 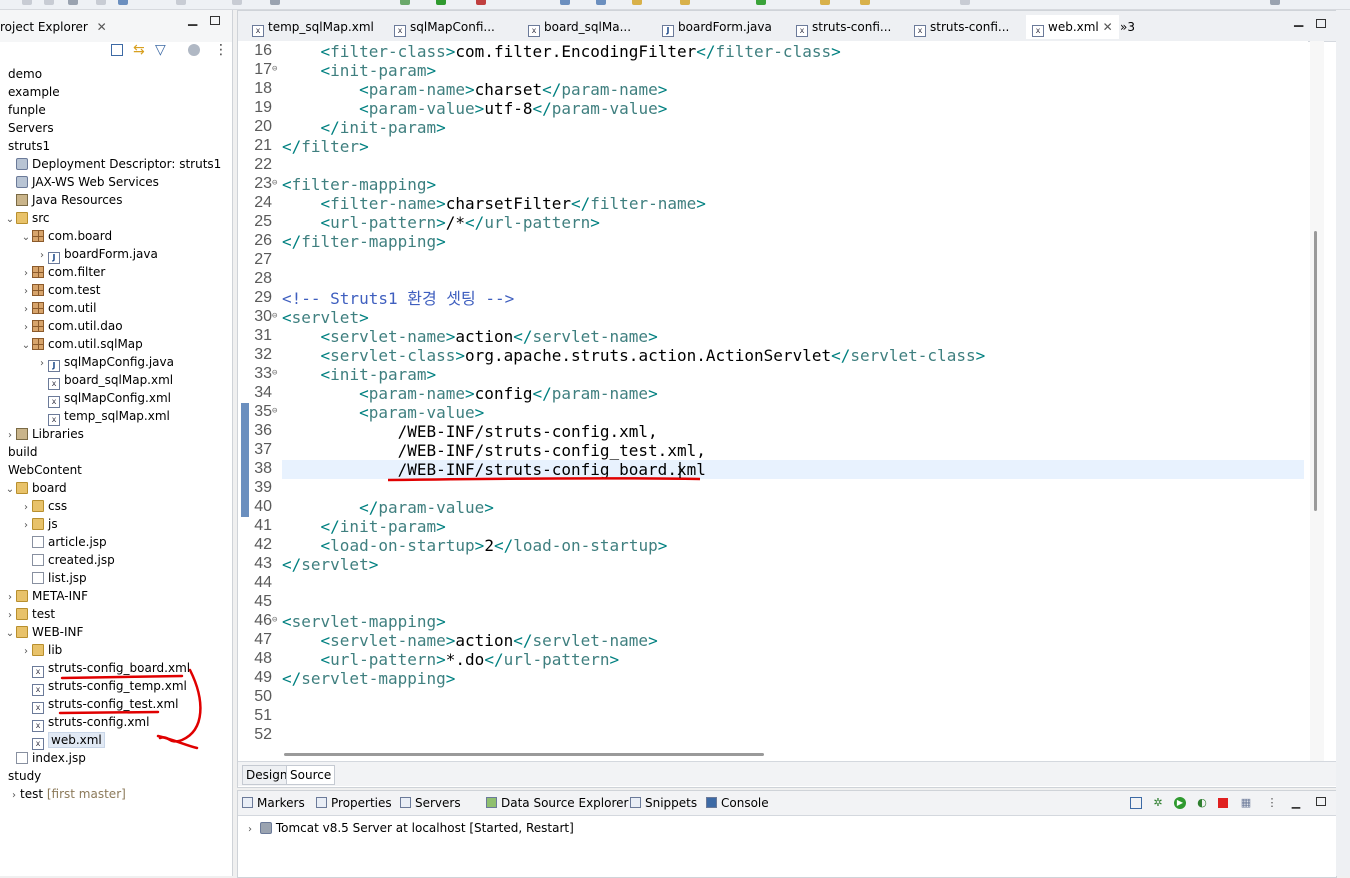 What do you see at coordinates (263, 582) in the screenshot?
I see `line-number: 44` at bounding box center [263, 582].